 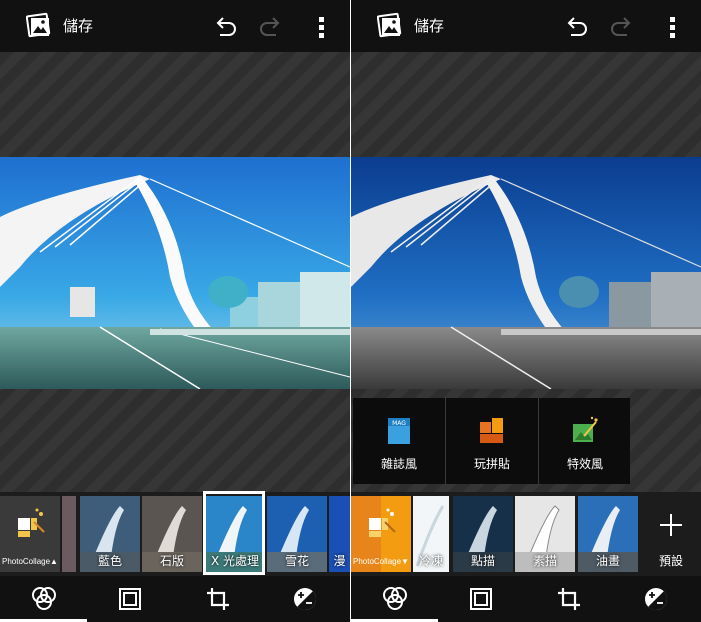 I want to click on magazine-option: MAG 雜誌風, so click(x=399, y=441).